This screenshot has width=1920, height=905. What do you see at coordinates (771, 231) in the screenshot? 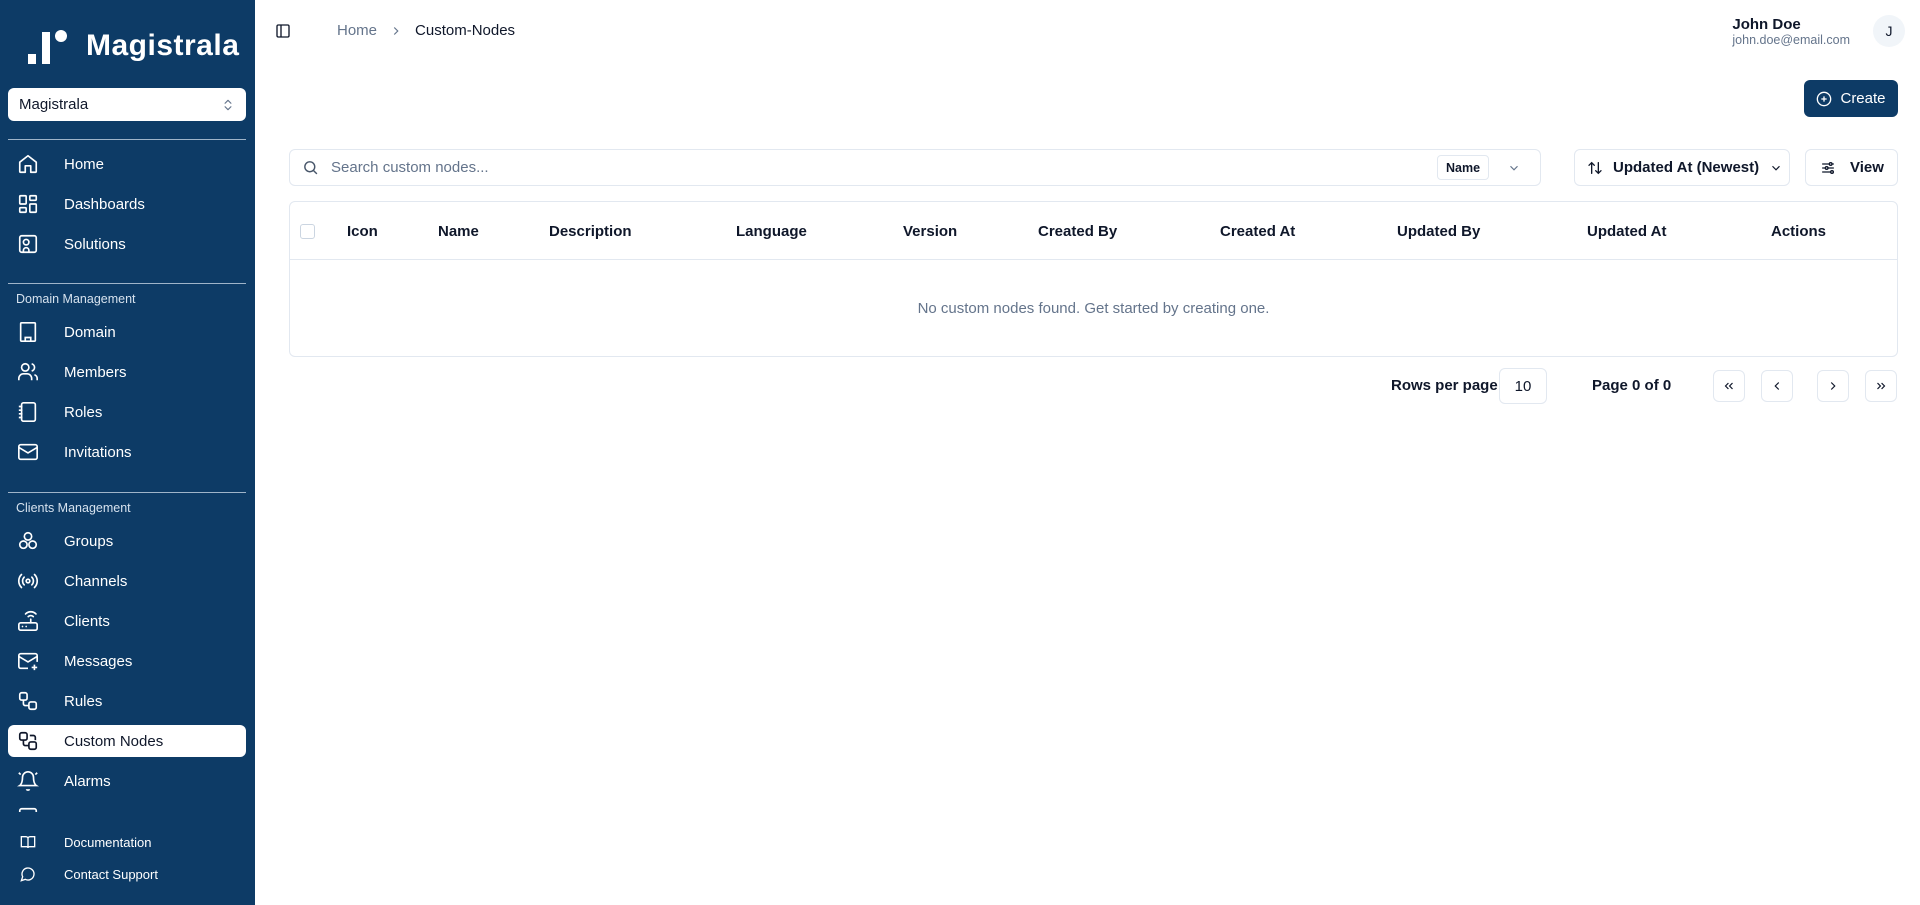
I see `column-header-language: Language` at bounding box center [771, 231].